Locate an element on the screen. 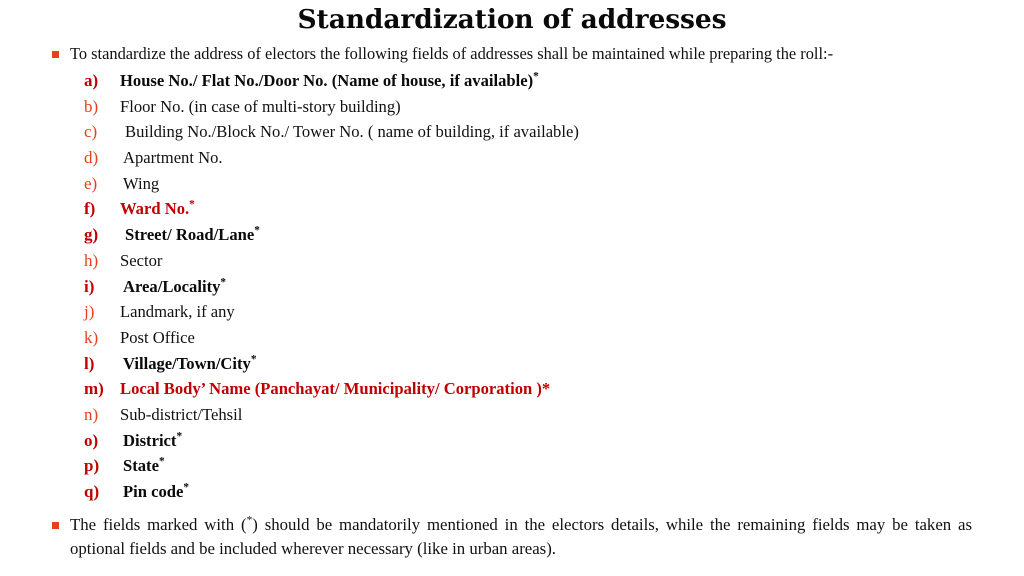  list-item-marker: b) is located at coordinates (91, 106).